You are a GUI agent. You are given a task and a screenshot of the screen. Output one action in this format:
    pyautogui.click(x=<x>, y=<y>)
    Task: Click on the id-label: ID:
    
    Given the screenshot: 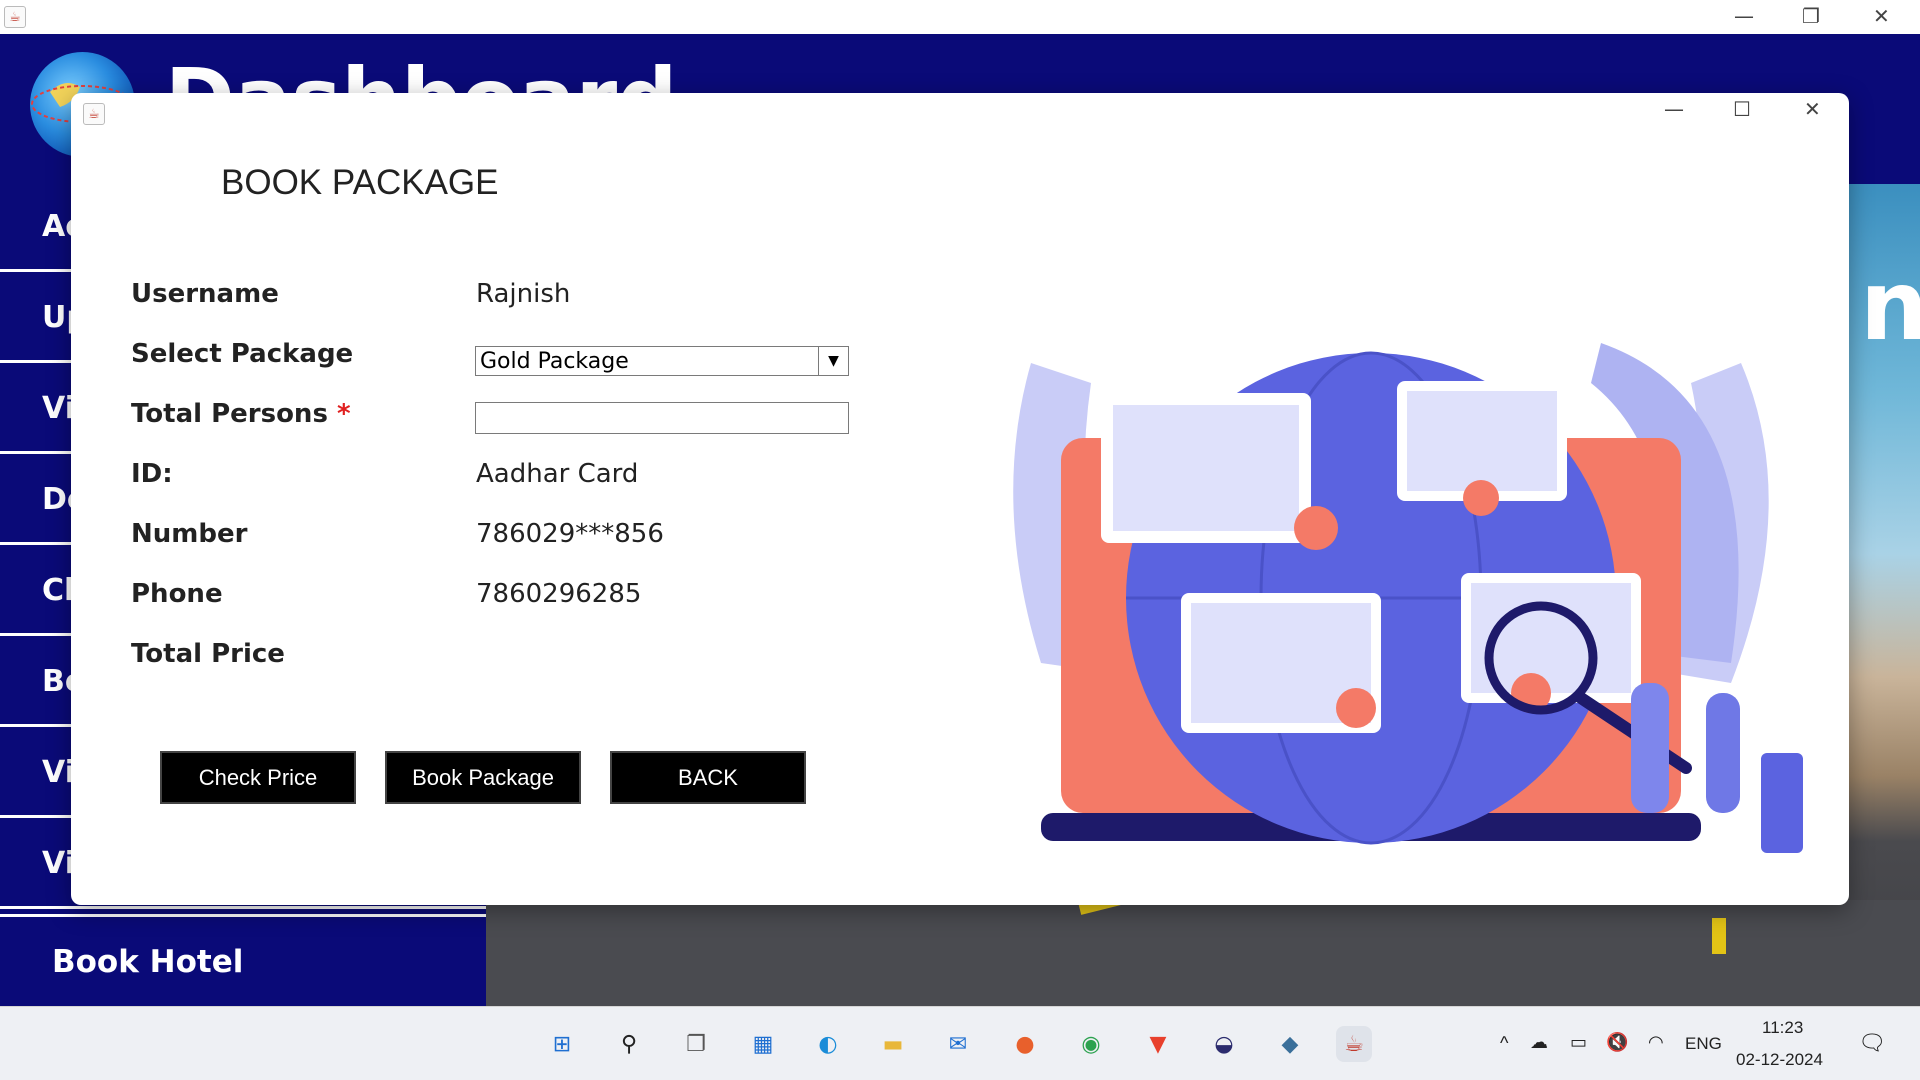 What is the action you would take?
    pyautogui.click(x=152, y=474)
    